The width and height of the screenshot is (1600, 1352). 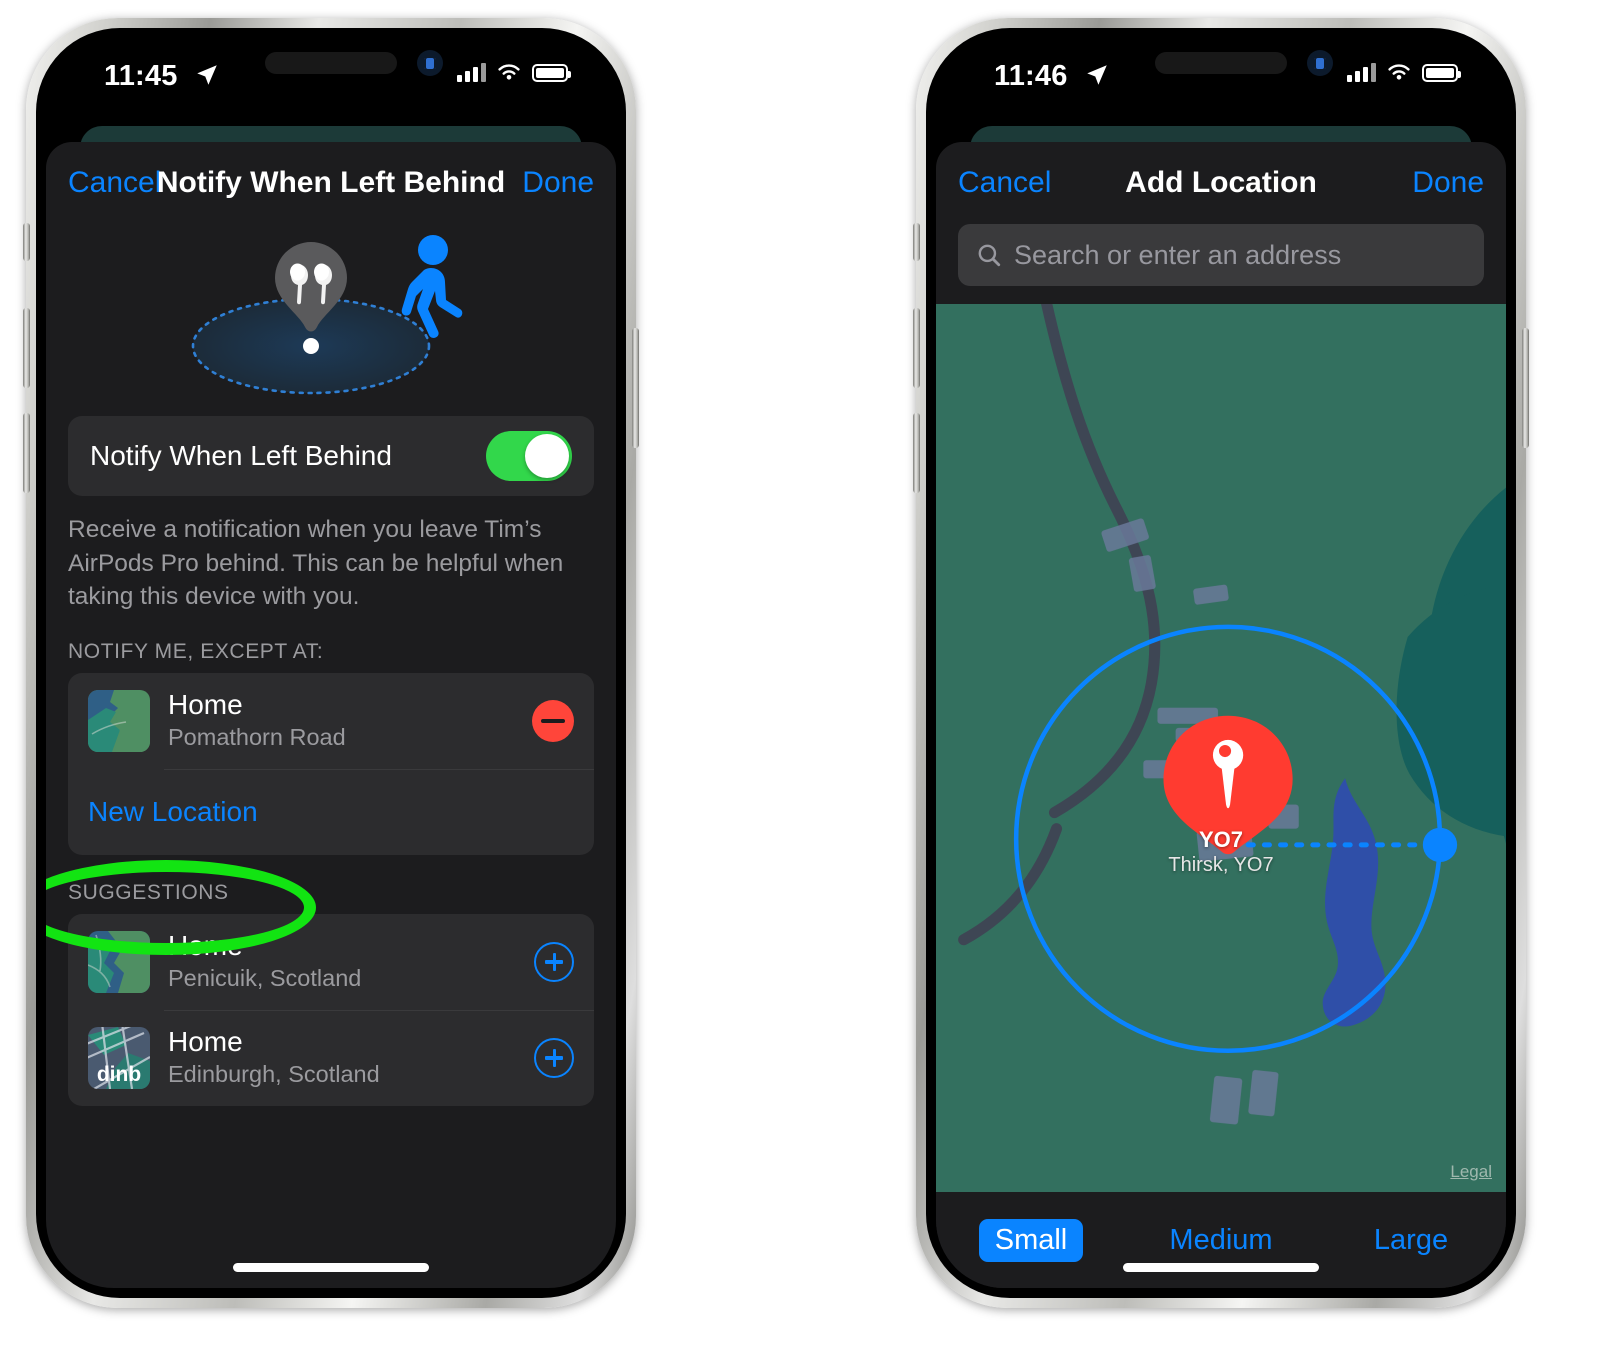 What do you see at coordinates (1525, 388) in the screenshot?
I see `power-button-right` at bounding box center [1525, 388].